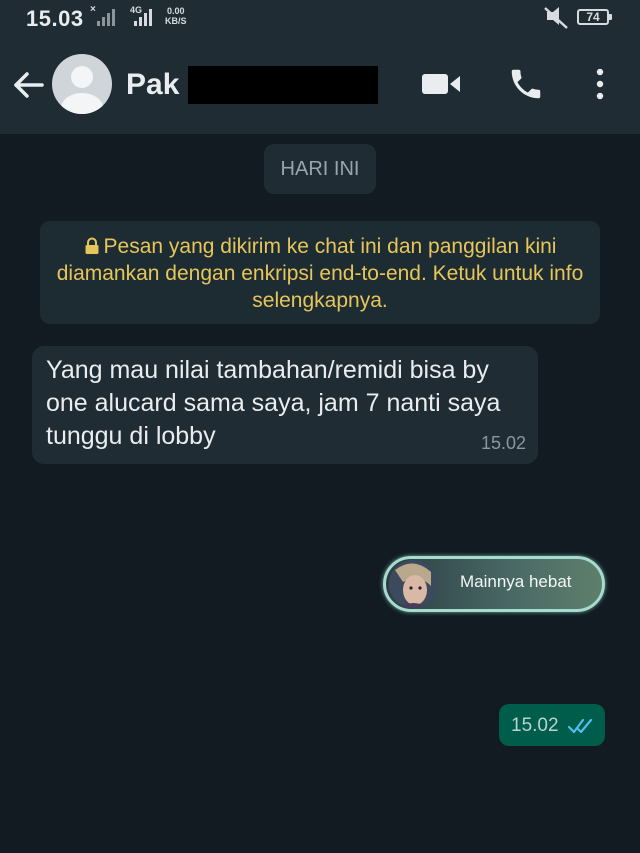  I want to click on network-speed-value: 0.00, so click(175, 11).